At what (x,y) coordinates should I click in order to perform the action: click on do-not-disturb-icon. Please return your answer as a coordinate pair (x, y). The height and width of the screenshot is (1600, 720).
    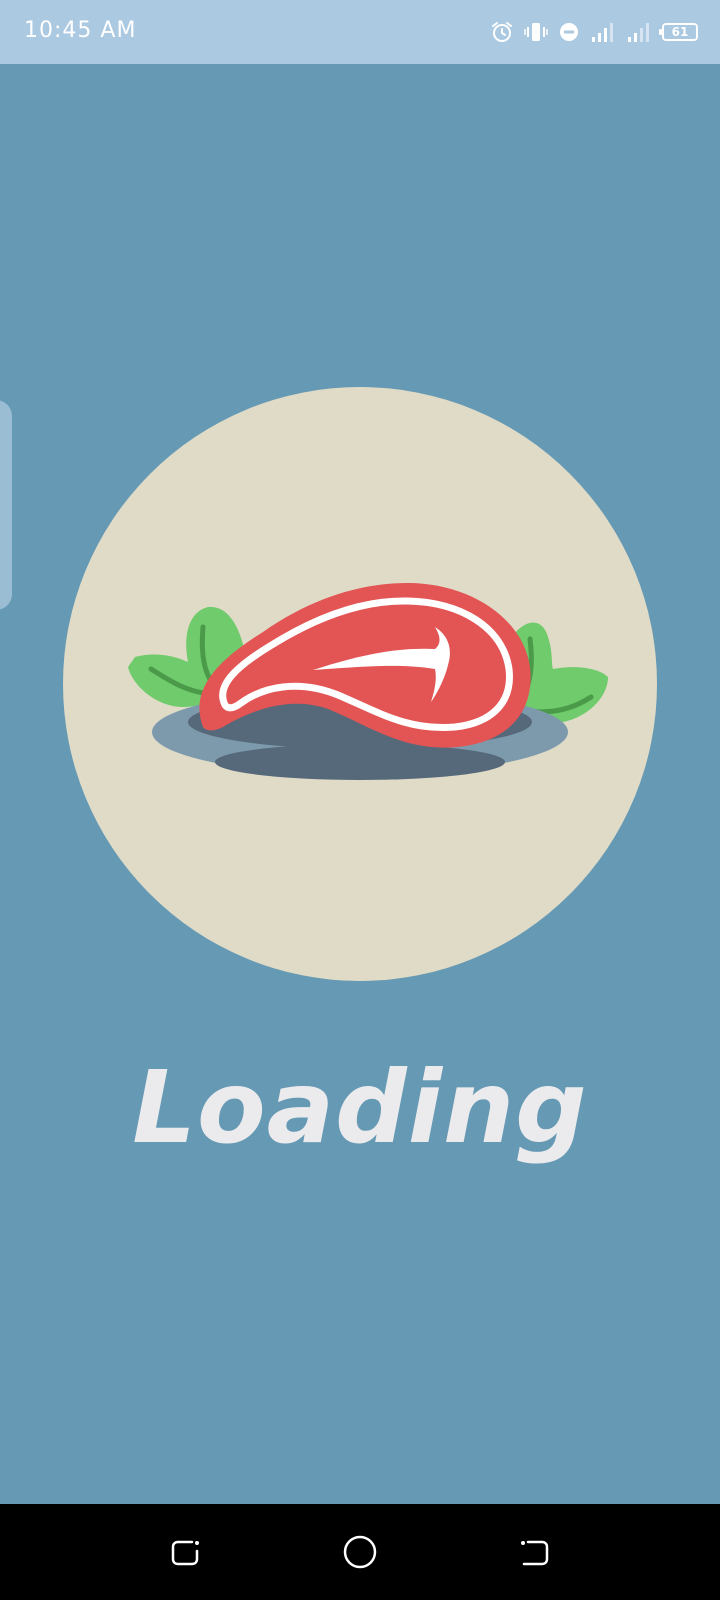
    Looking at the image, I should click on (569, 32).